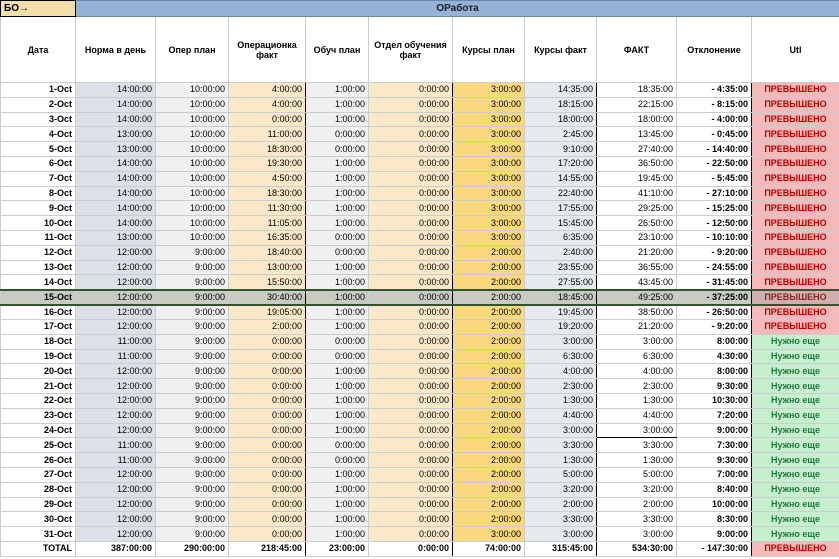 The image size is (839, 559). Describe the element at coordinates (38, 193) in the screenshot. I see `date-cell: 8-Oct` at that location.